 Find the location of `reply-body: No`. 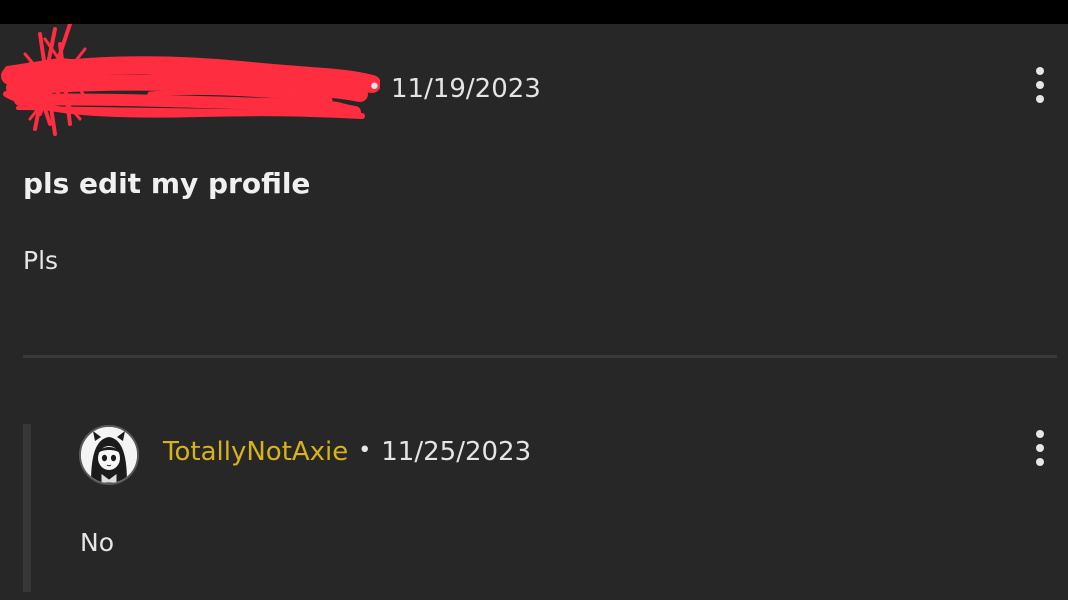

reply-body: No is located at coordinates (97, 542).